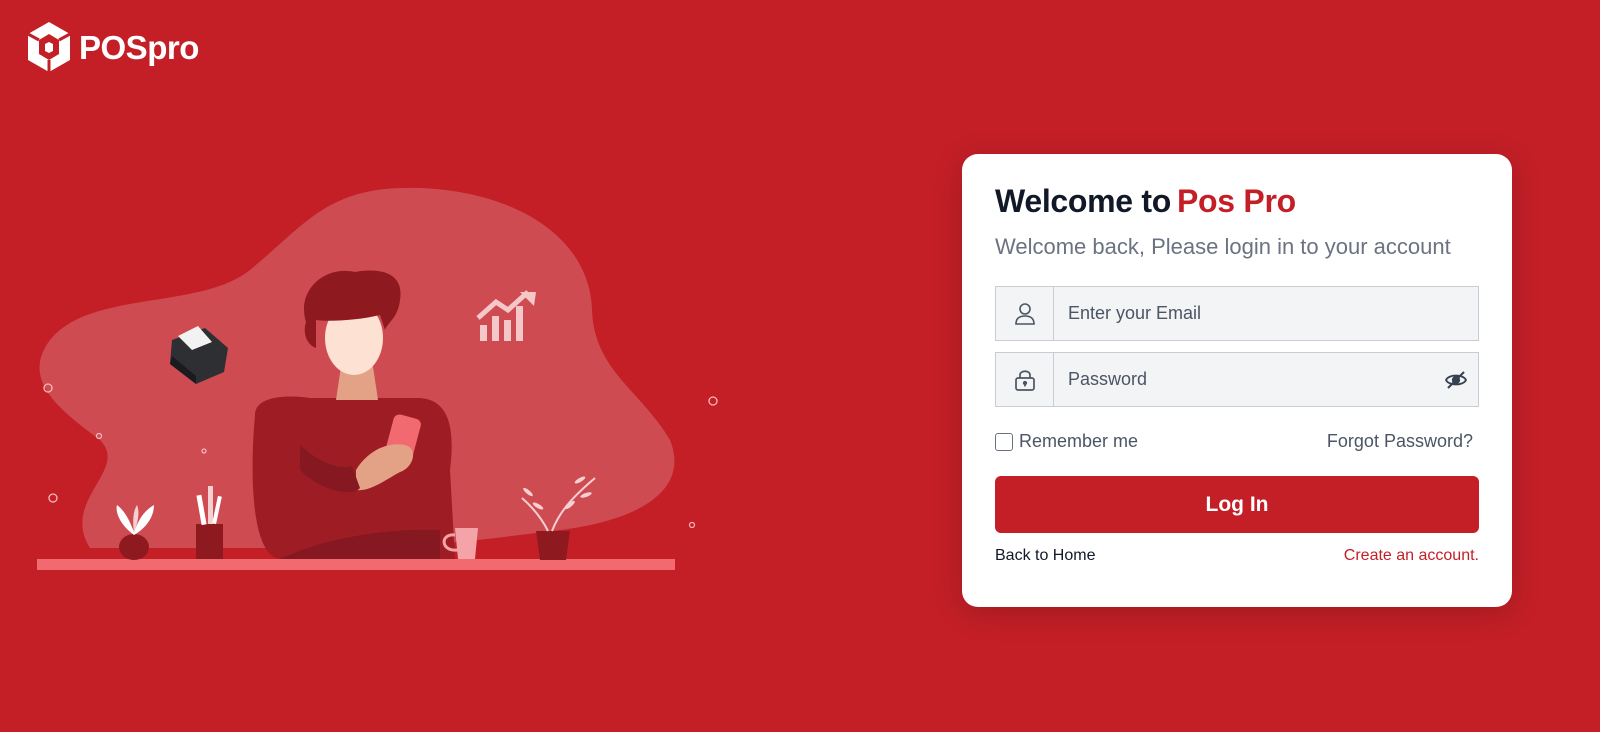 The image size is (1600, 732). I want to click on page-title: Welcome to Pos Pro, so click(1237, 201).